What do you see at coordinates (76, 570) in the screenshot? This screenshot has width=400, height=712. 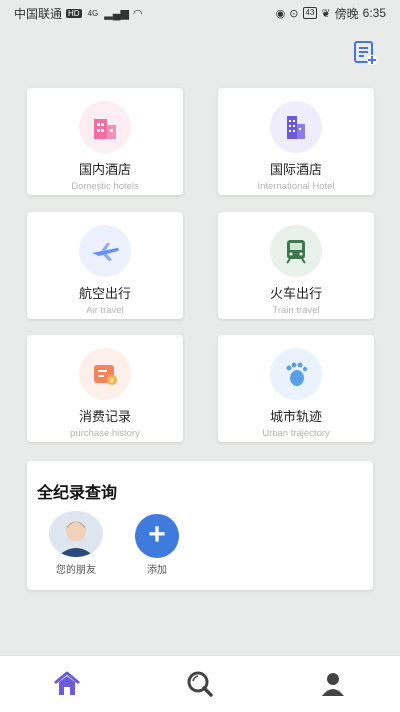 I see `friend-label: 您的朋友` at bounding box center [76, 570].